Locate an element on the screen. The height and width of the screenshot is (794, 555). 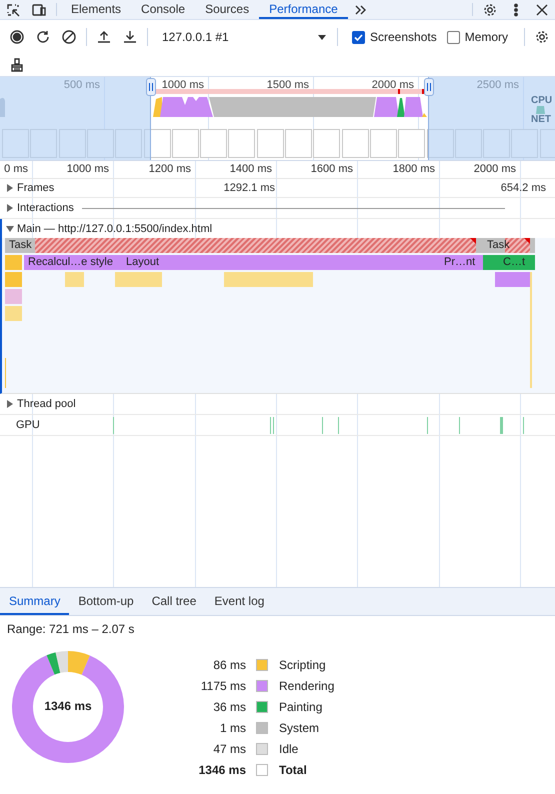
panel-tab: Elements is located at coordinates (96, 9).